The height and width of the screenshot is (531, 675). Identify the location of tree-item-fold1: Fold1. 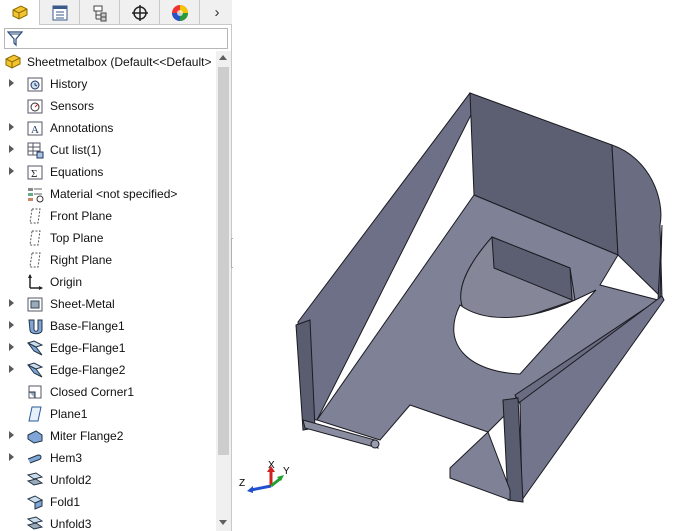
(108, 502).